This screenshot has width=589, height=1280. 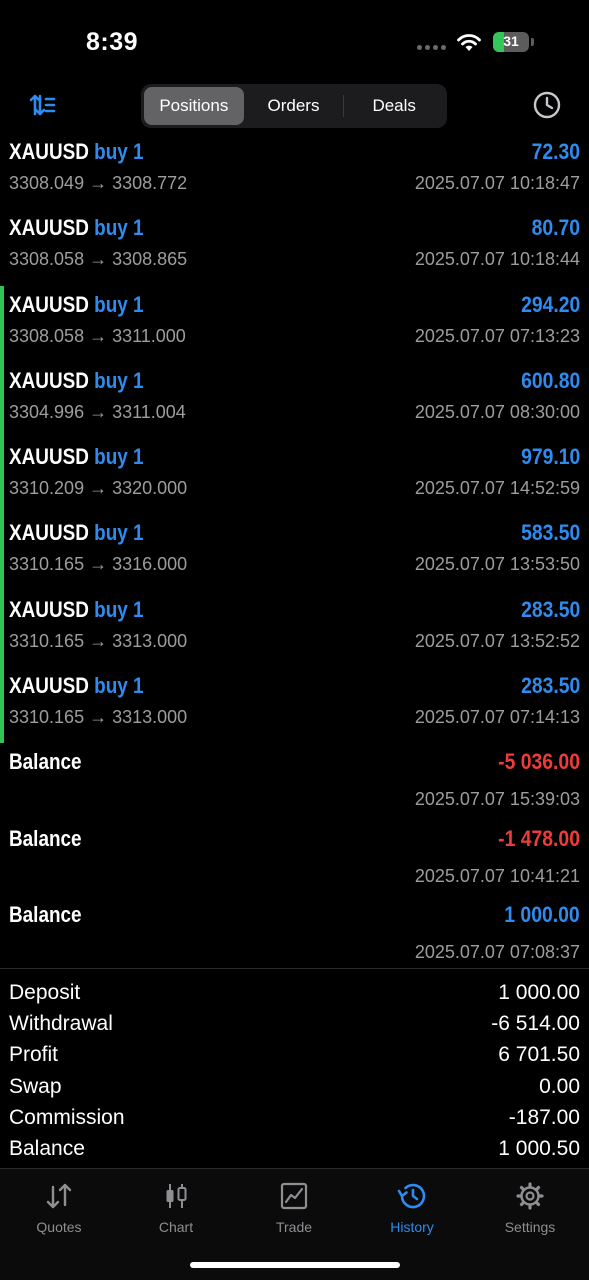 What do you see at coordinates (294, 992) in the screenshot?
I see `summary-deposit: Deposit 1 000.00` at bounding box center [294, 992].